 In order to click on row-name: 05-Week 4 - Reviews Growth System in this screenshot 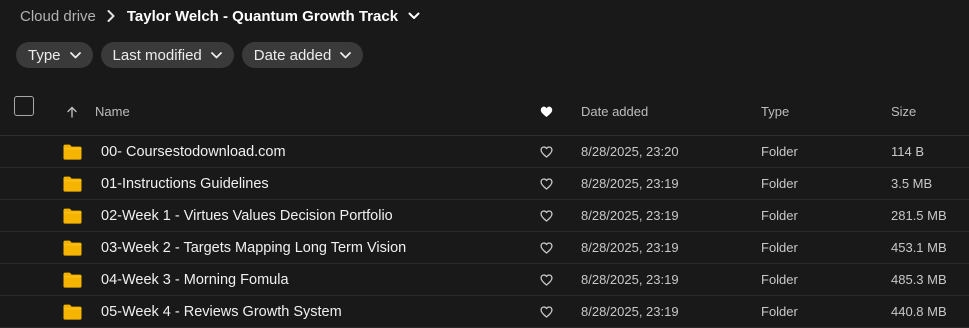, I will do `click(221, 311)`.